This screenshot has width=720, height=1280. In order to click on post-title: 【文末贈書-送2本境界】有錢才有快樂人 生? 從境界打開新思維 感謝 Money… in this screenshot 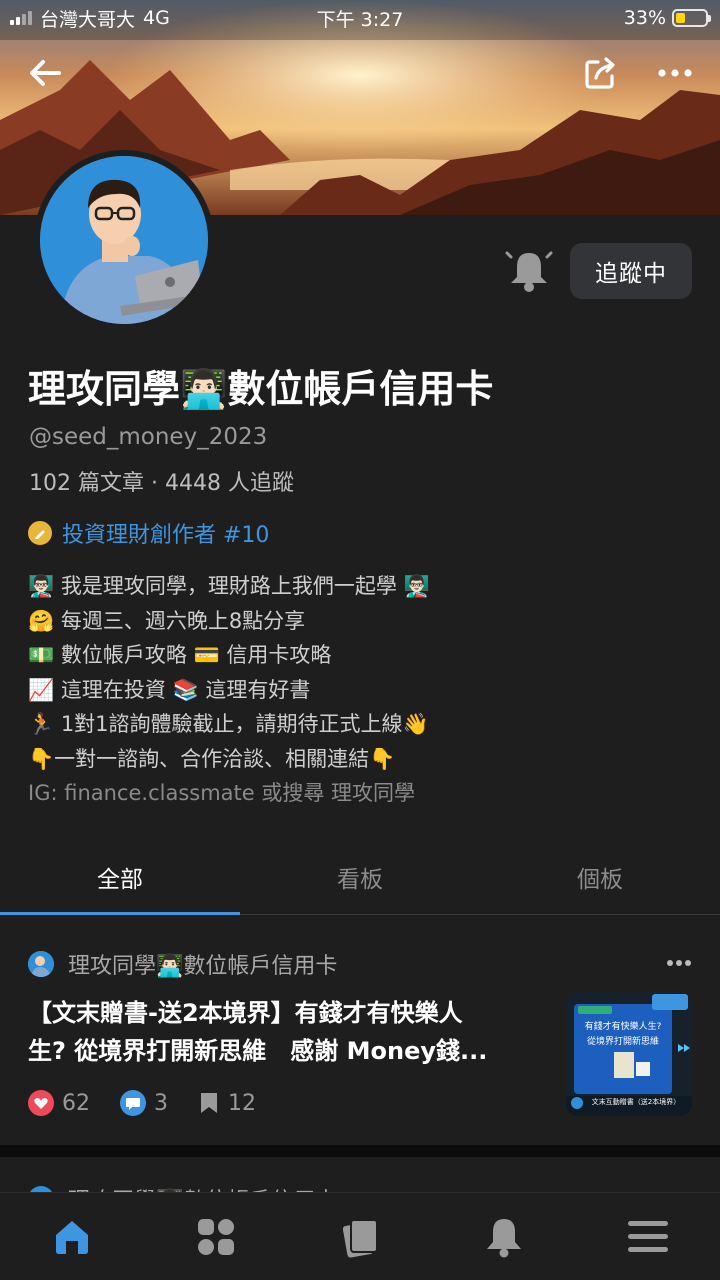, I will do `click(288, 1032)`.